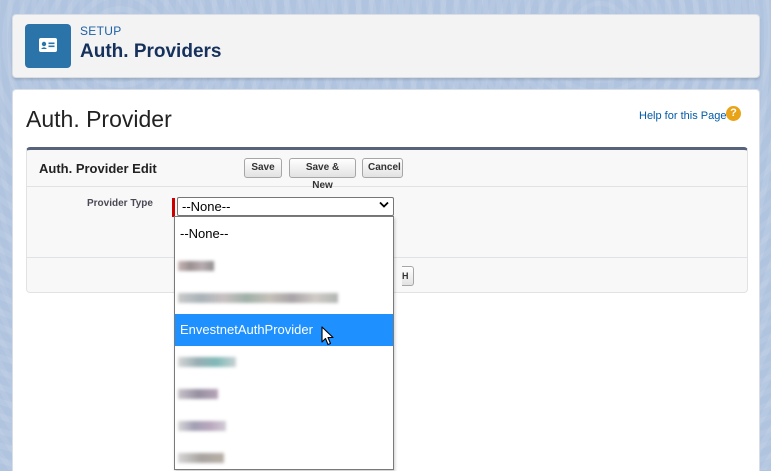 The image size is (771, 471). Describe the element at coordinates (327, 336) in the screenshot. I see `mouse-pointer-icon` at that location.